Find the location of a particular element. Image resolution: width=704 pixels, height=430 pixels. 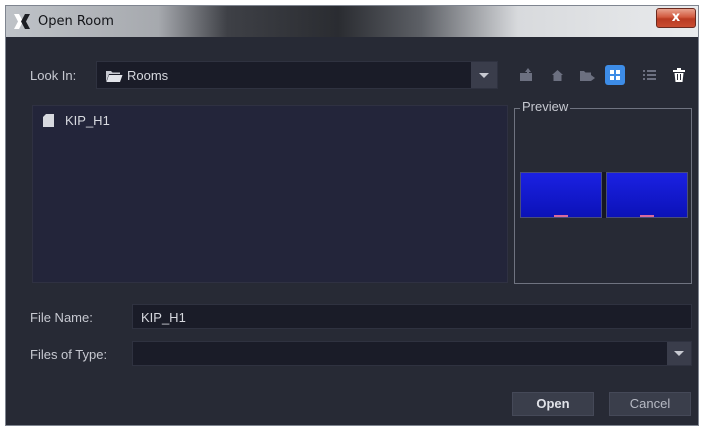

look-in-value: Rooms is located at coordinates (148, 75).